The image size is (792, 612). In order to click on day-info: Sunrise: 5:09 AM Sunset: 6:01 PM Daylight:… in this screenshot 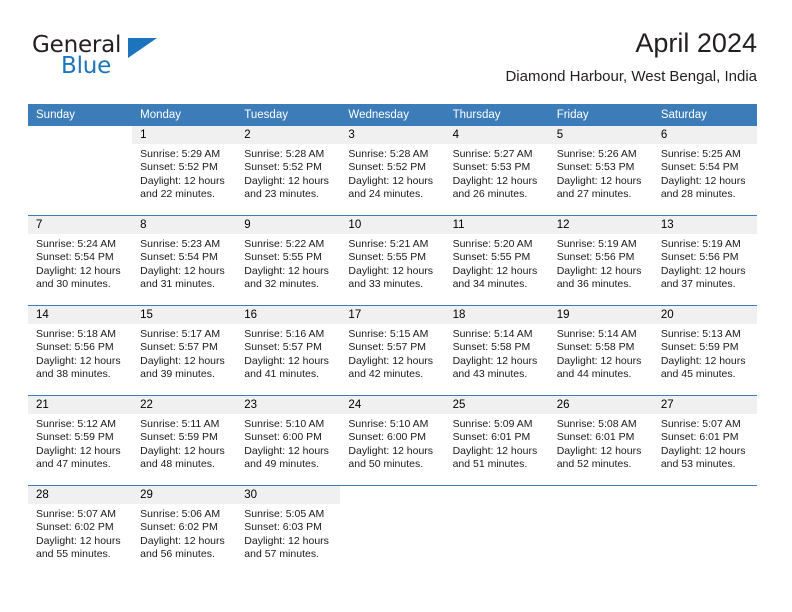, I will do `click(497, 443)`.